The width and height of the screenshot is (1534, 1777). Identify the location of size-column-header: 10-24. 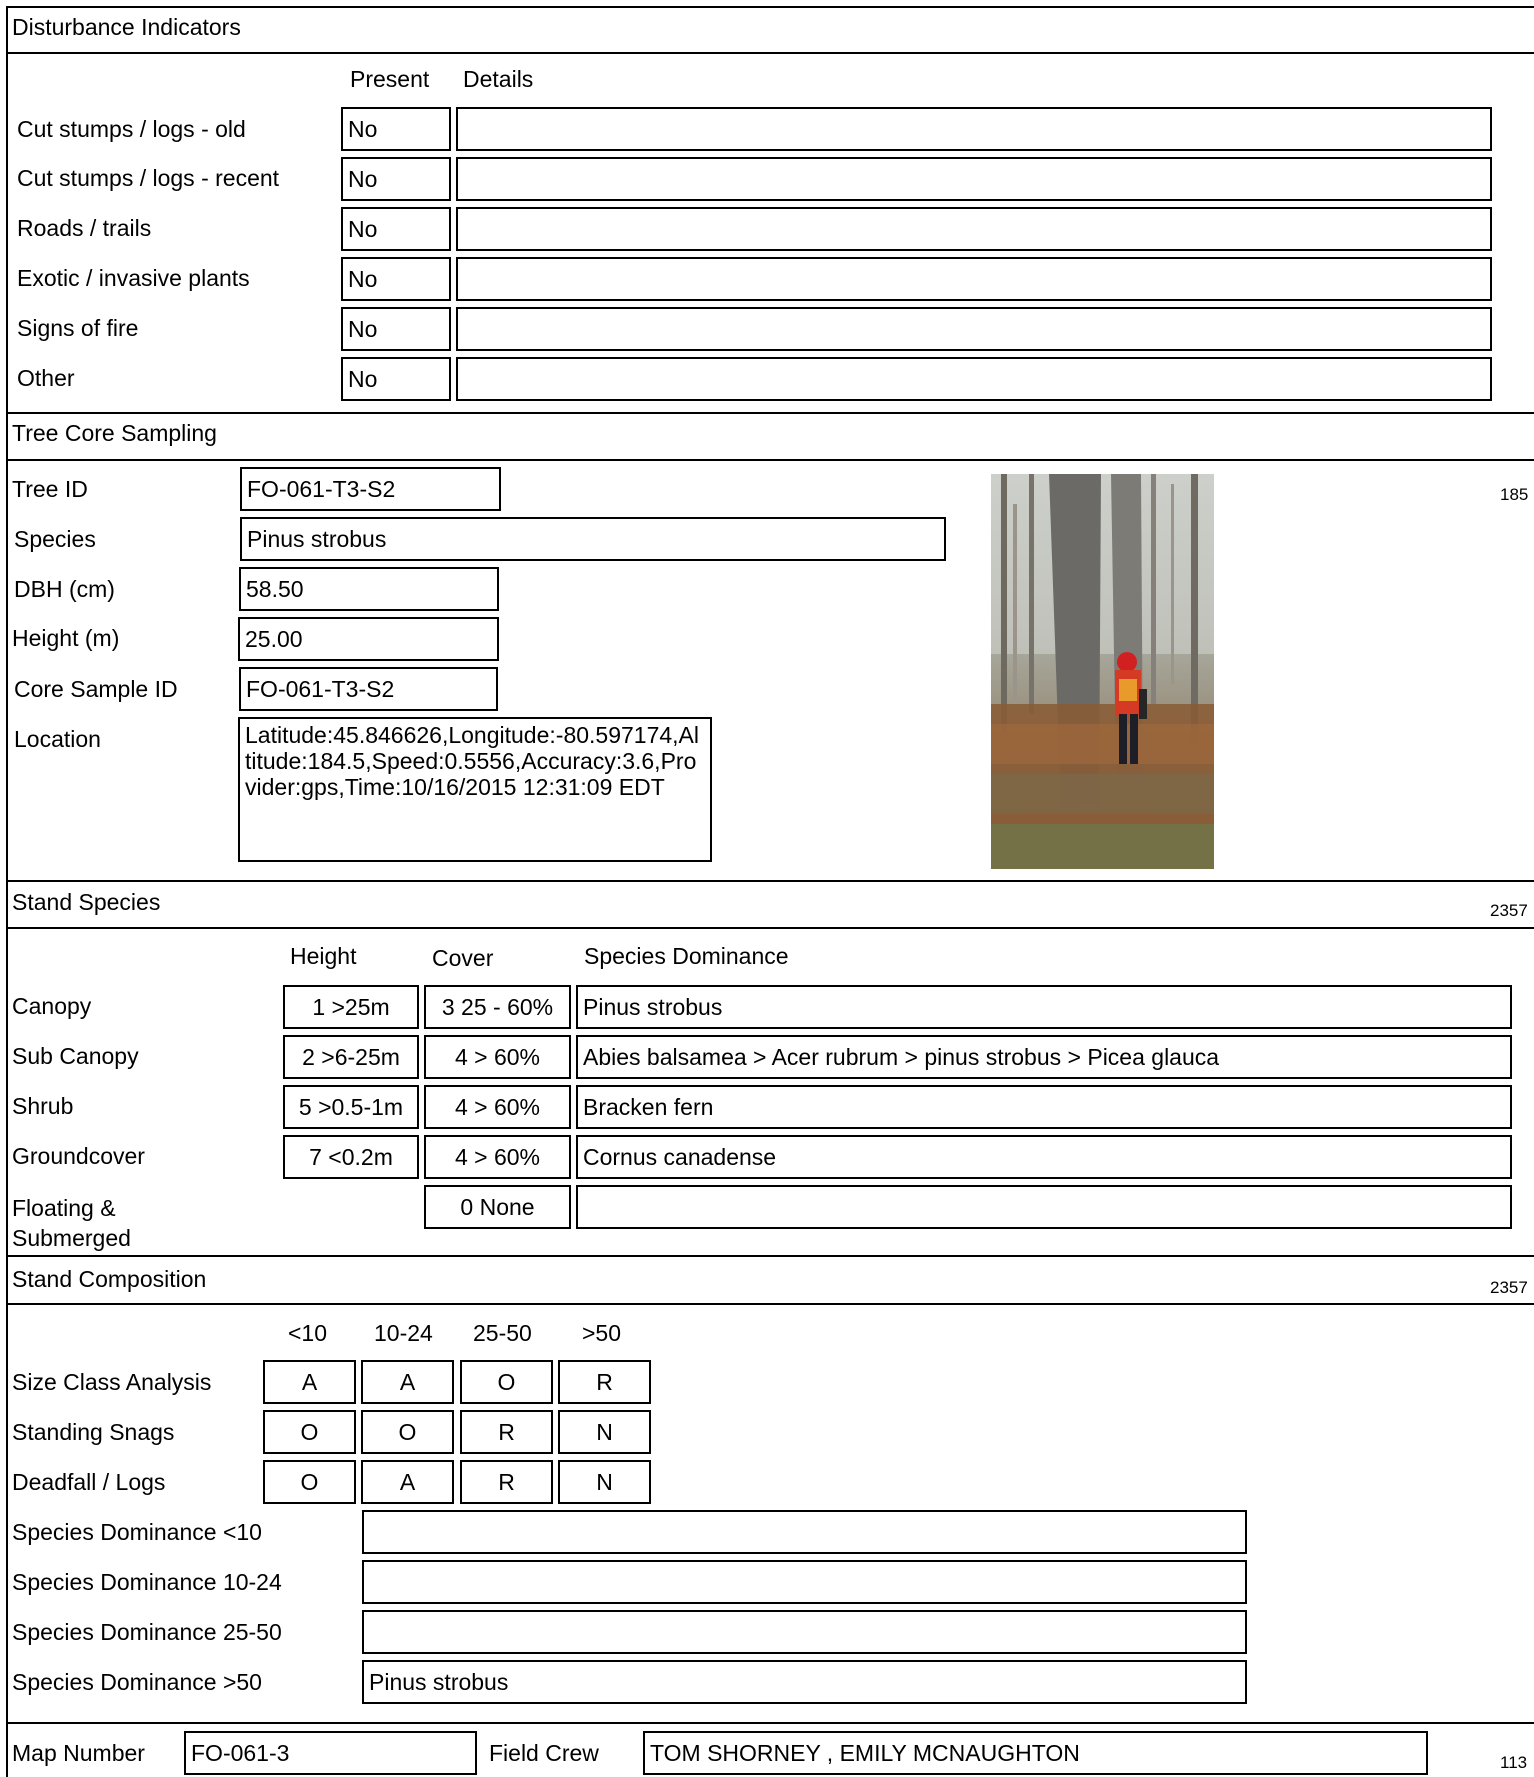
(403, 1333).